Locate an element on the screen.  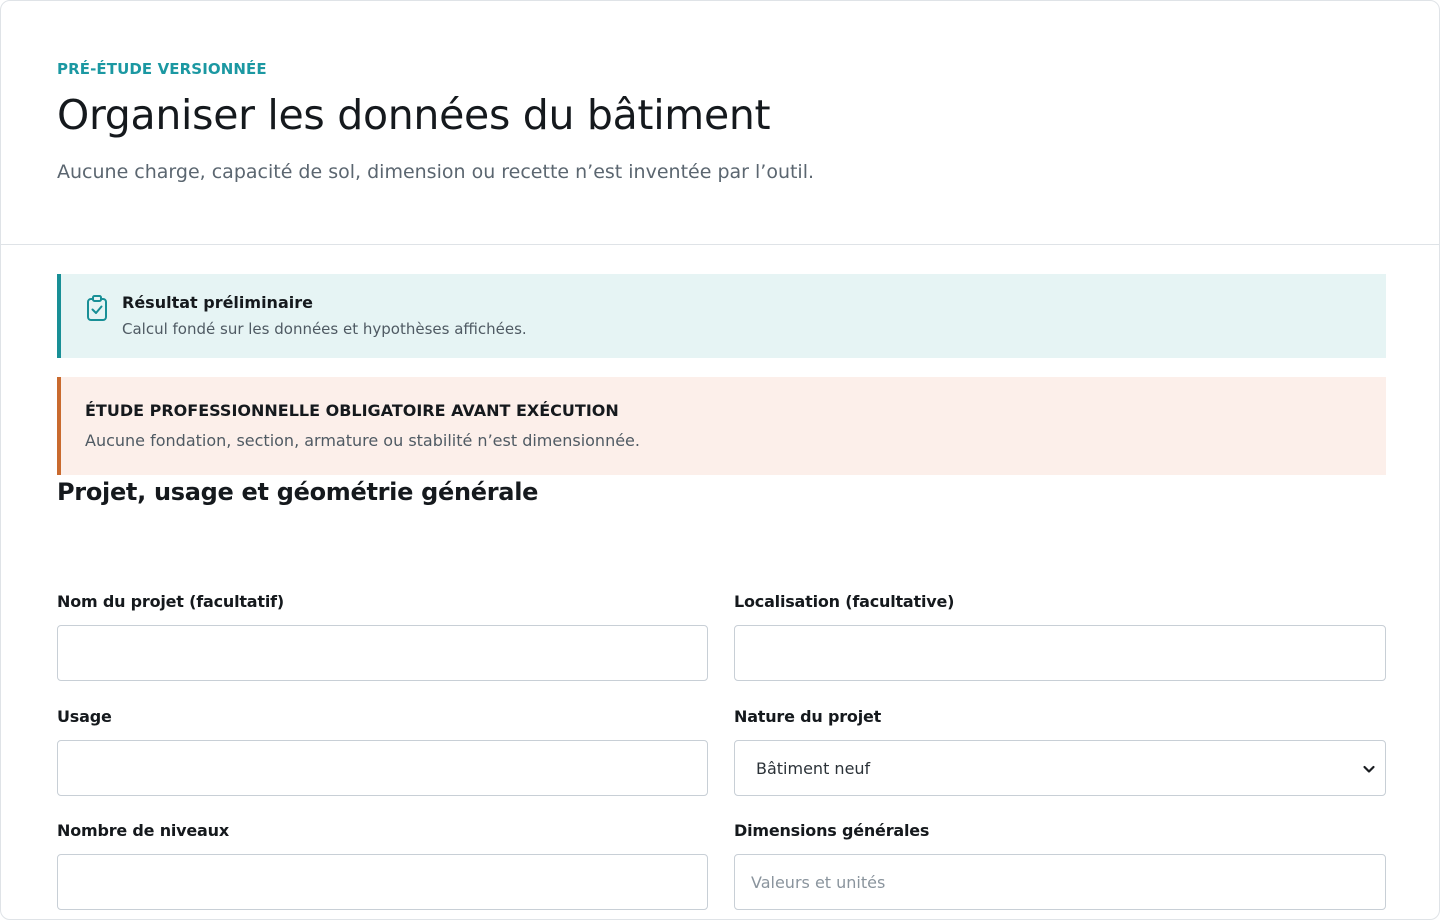
chevron-down-icon is located at coordinates (1369, 769).